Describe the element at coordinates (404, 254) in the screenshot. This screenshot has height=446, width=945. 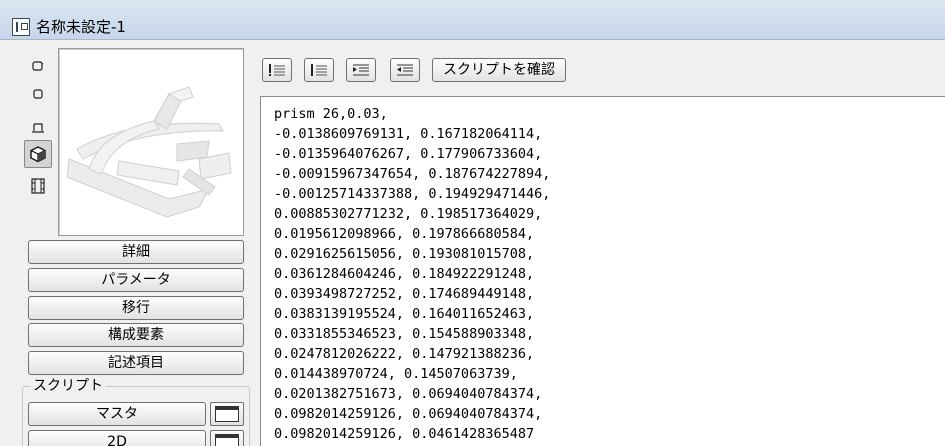
I see `code-line: 0.0291625615056, 0.193081015708,` at that location.